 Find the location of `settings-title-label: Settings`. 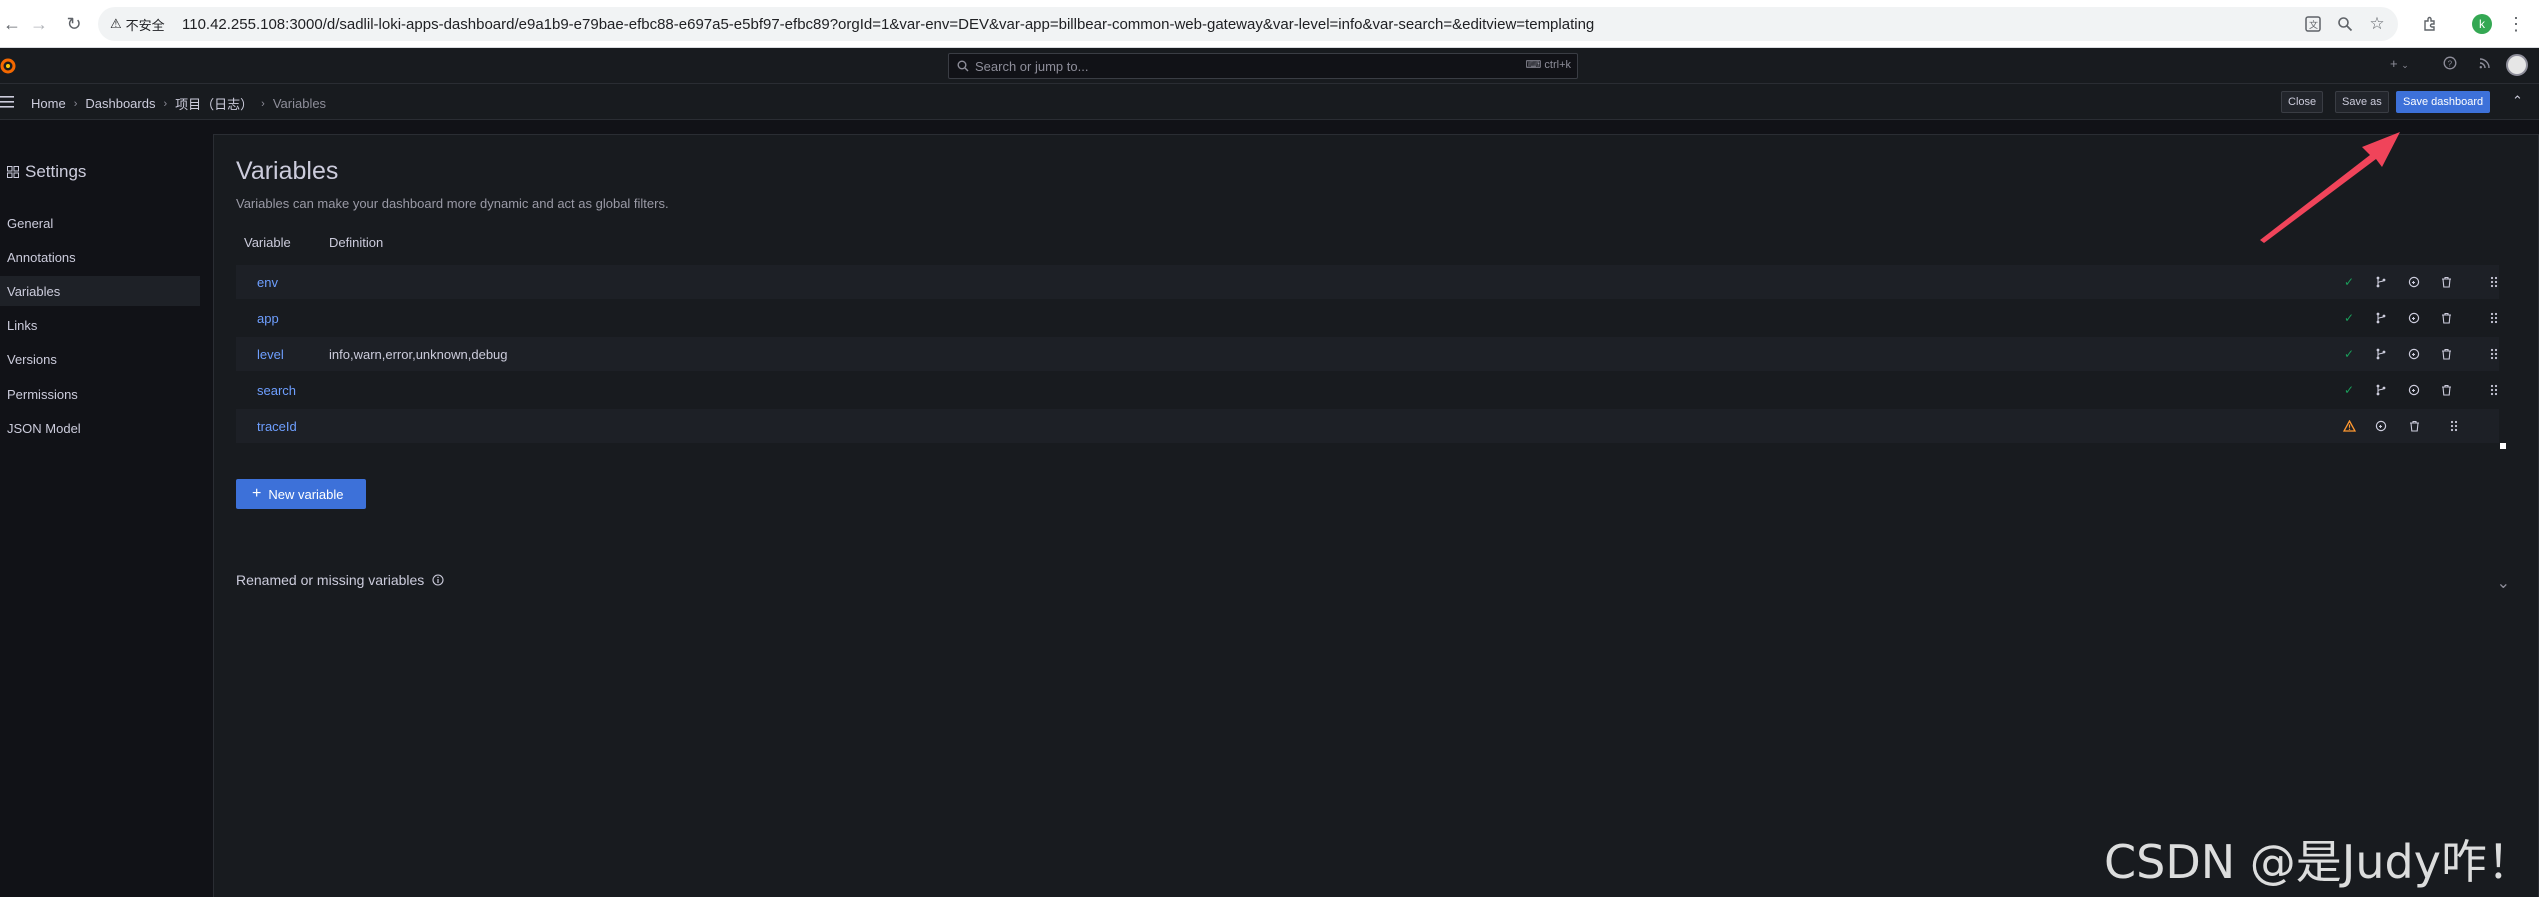

settings-title-label: Settings is located at coordinates (56, 171).